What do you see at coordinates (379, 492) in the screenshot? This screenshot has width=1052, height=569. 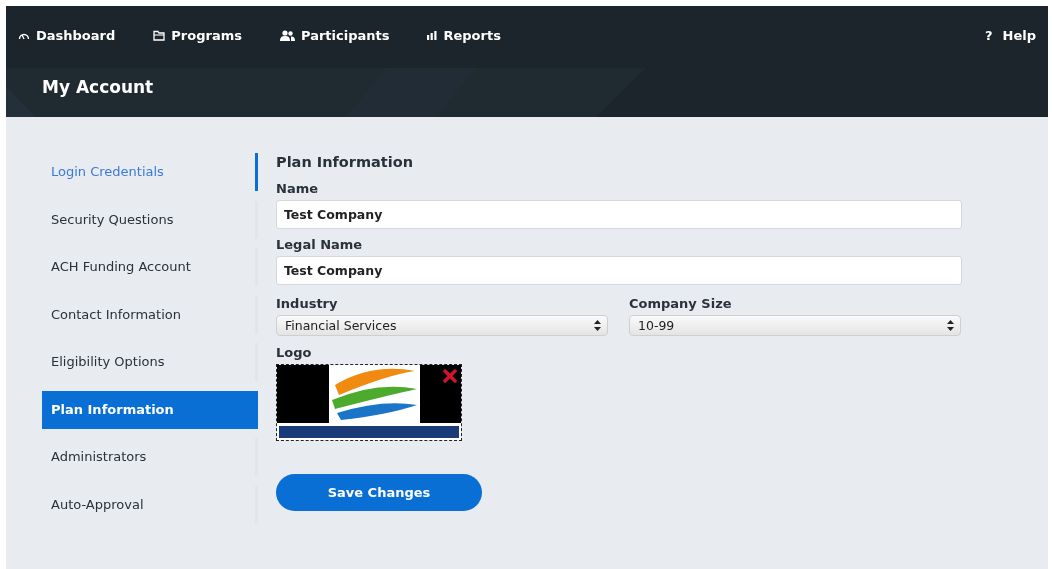 I see `save-button: Save Changes` at bounding box center [379, 492].